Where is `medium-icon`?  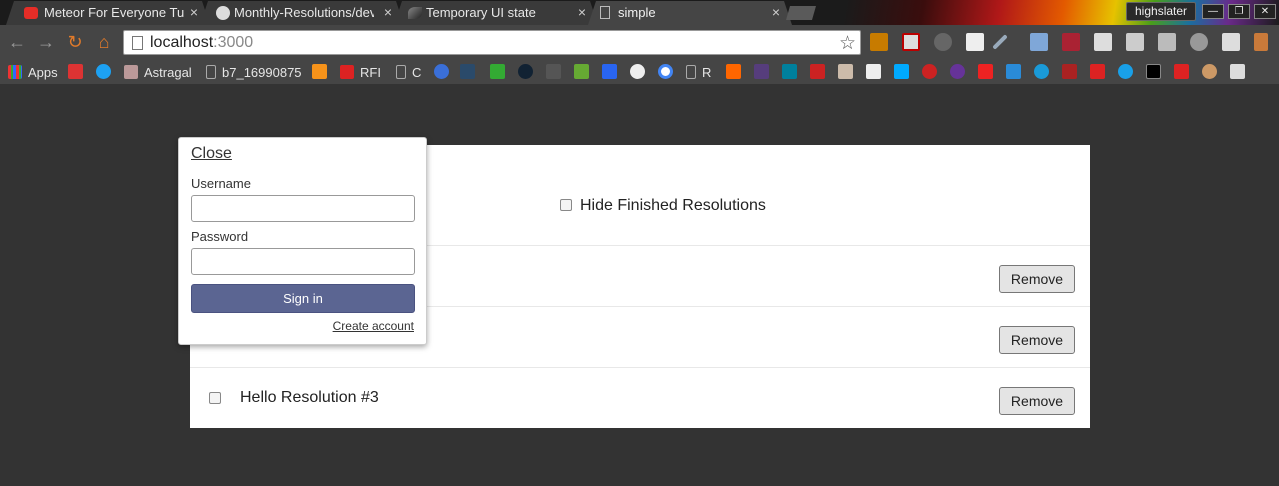 medium-icon is located at coordinates (1153, 71).